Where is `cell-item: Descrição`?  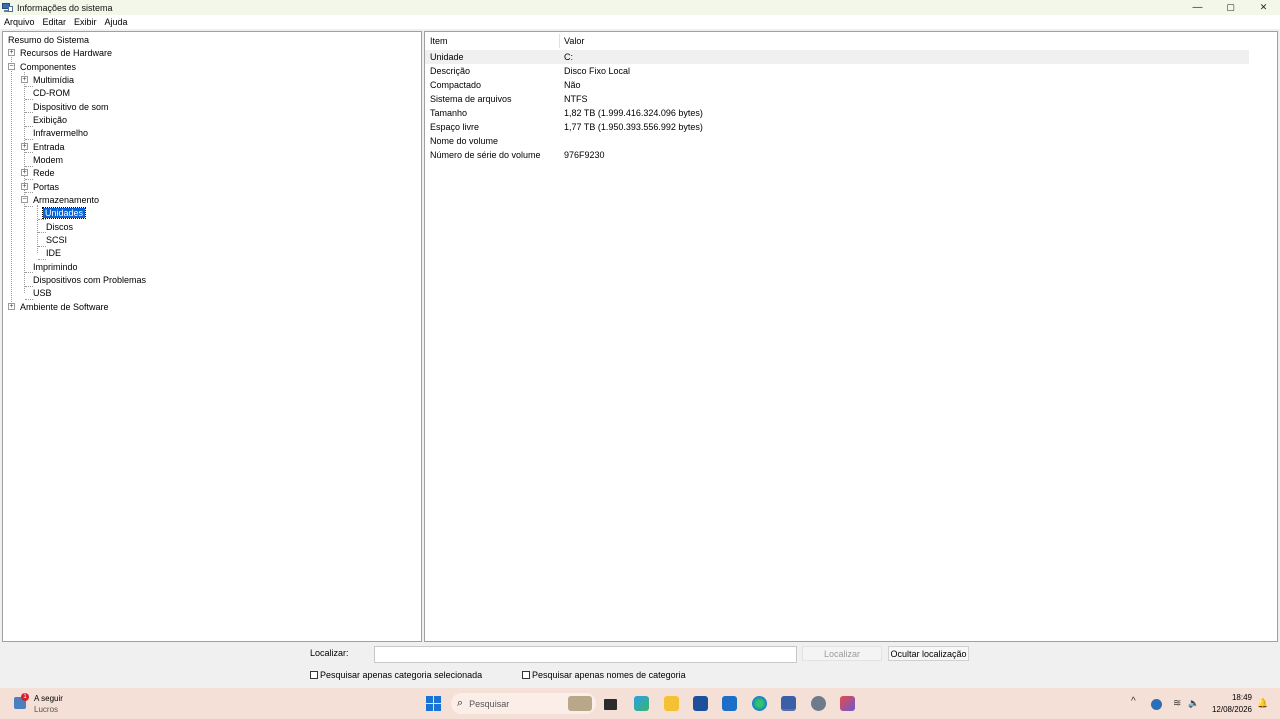 cell-item: Descrição is located at coordinates (450, 71).